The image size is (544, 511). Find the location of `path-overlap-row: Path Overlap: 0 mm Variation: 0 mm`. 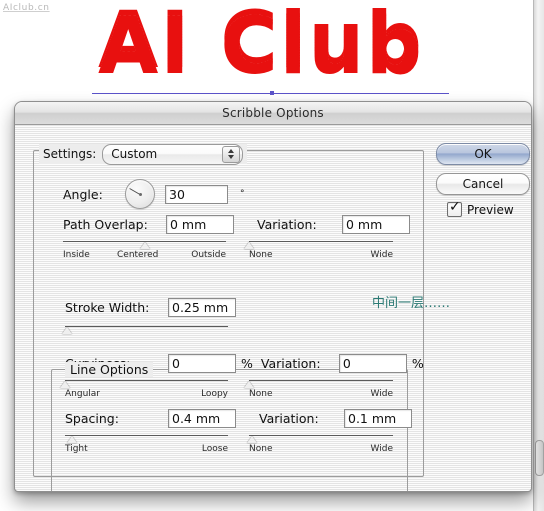

path-overlap-row: Path Overlap: 0 mm Variation: 0 mm is located at coordinates (236, 224).